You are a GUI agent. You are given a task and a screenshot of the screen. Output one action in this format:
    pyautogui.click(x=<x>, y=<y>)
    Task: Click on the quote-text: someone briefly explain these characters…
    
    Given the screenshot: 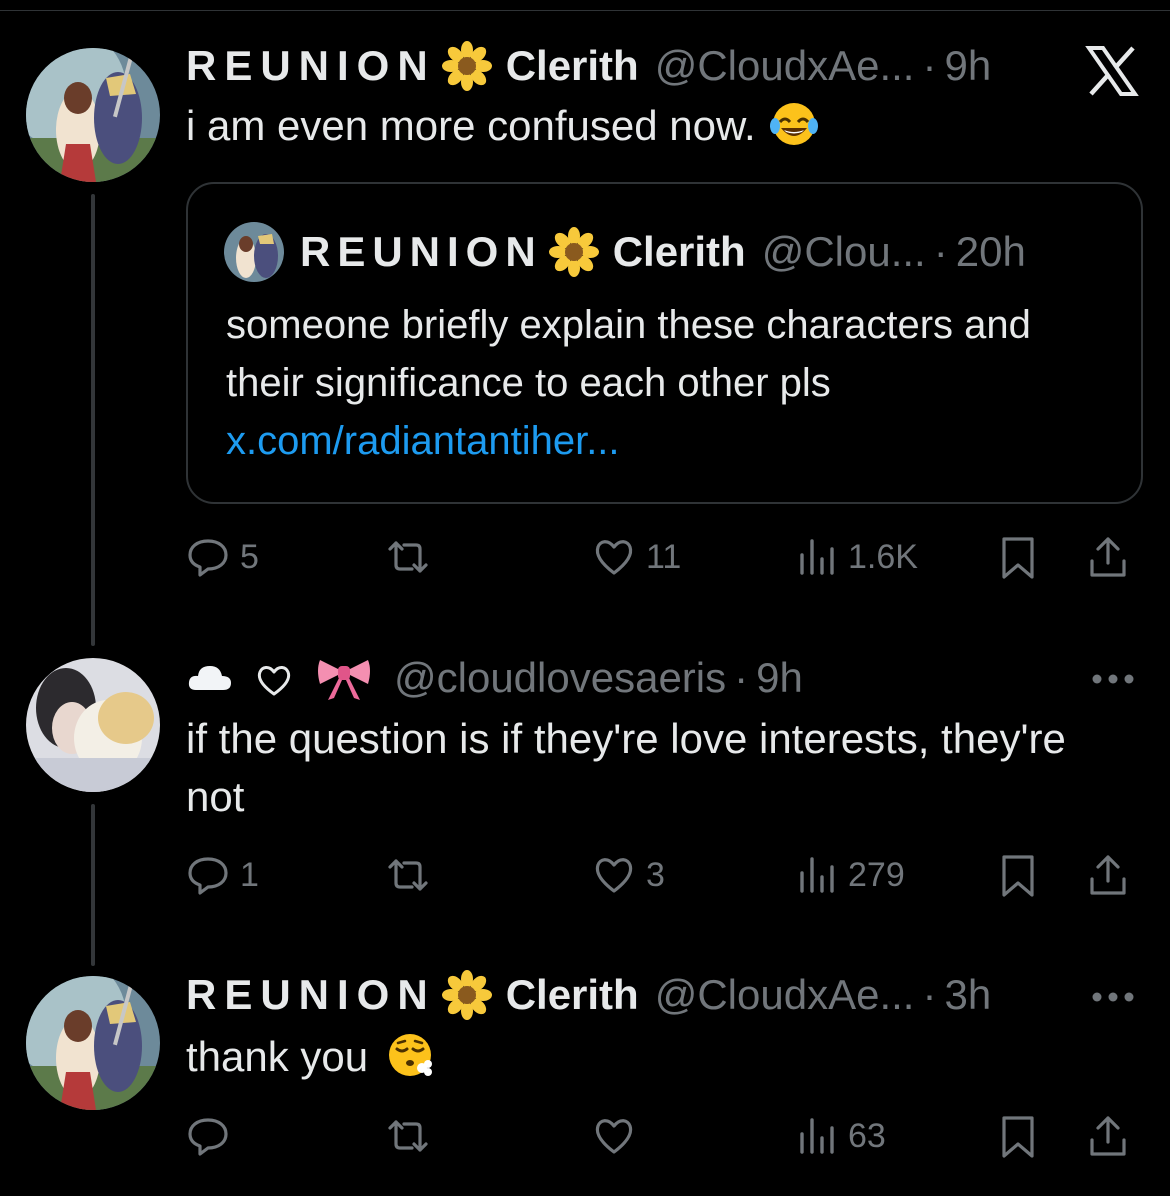 What is the action you would take?
    pyautogui.click(x=666, y=383)
    